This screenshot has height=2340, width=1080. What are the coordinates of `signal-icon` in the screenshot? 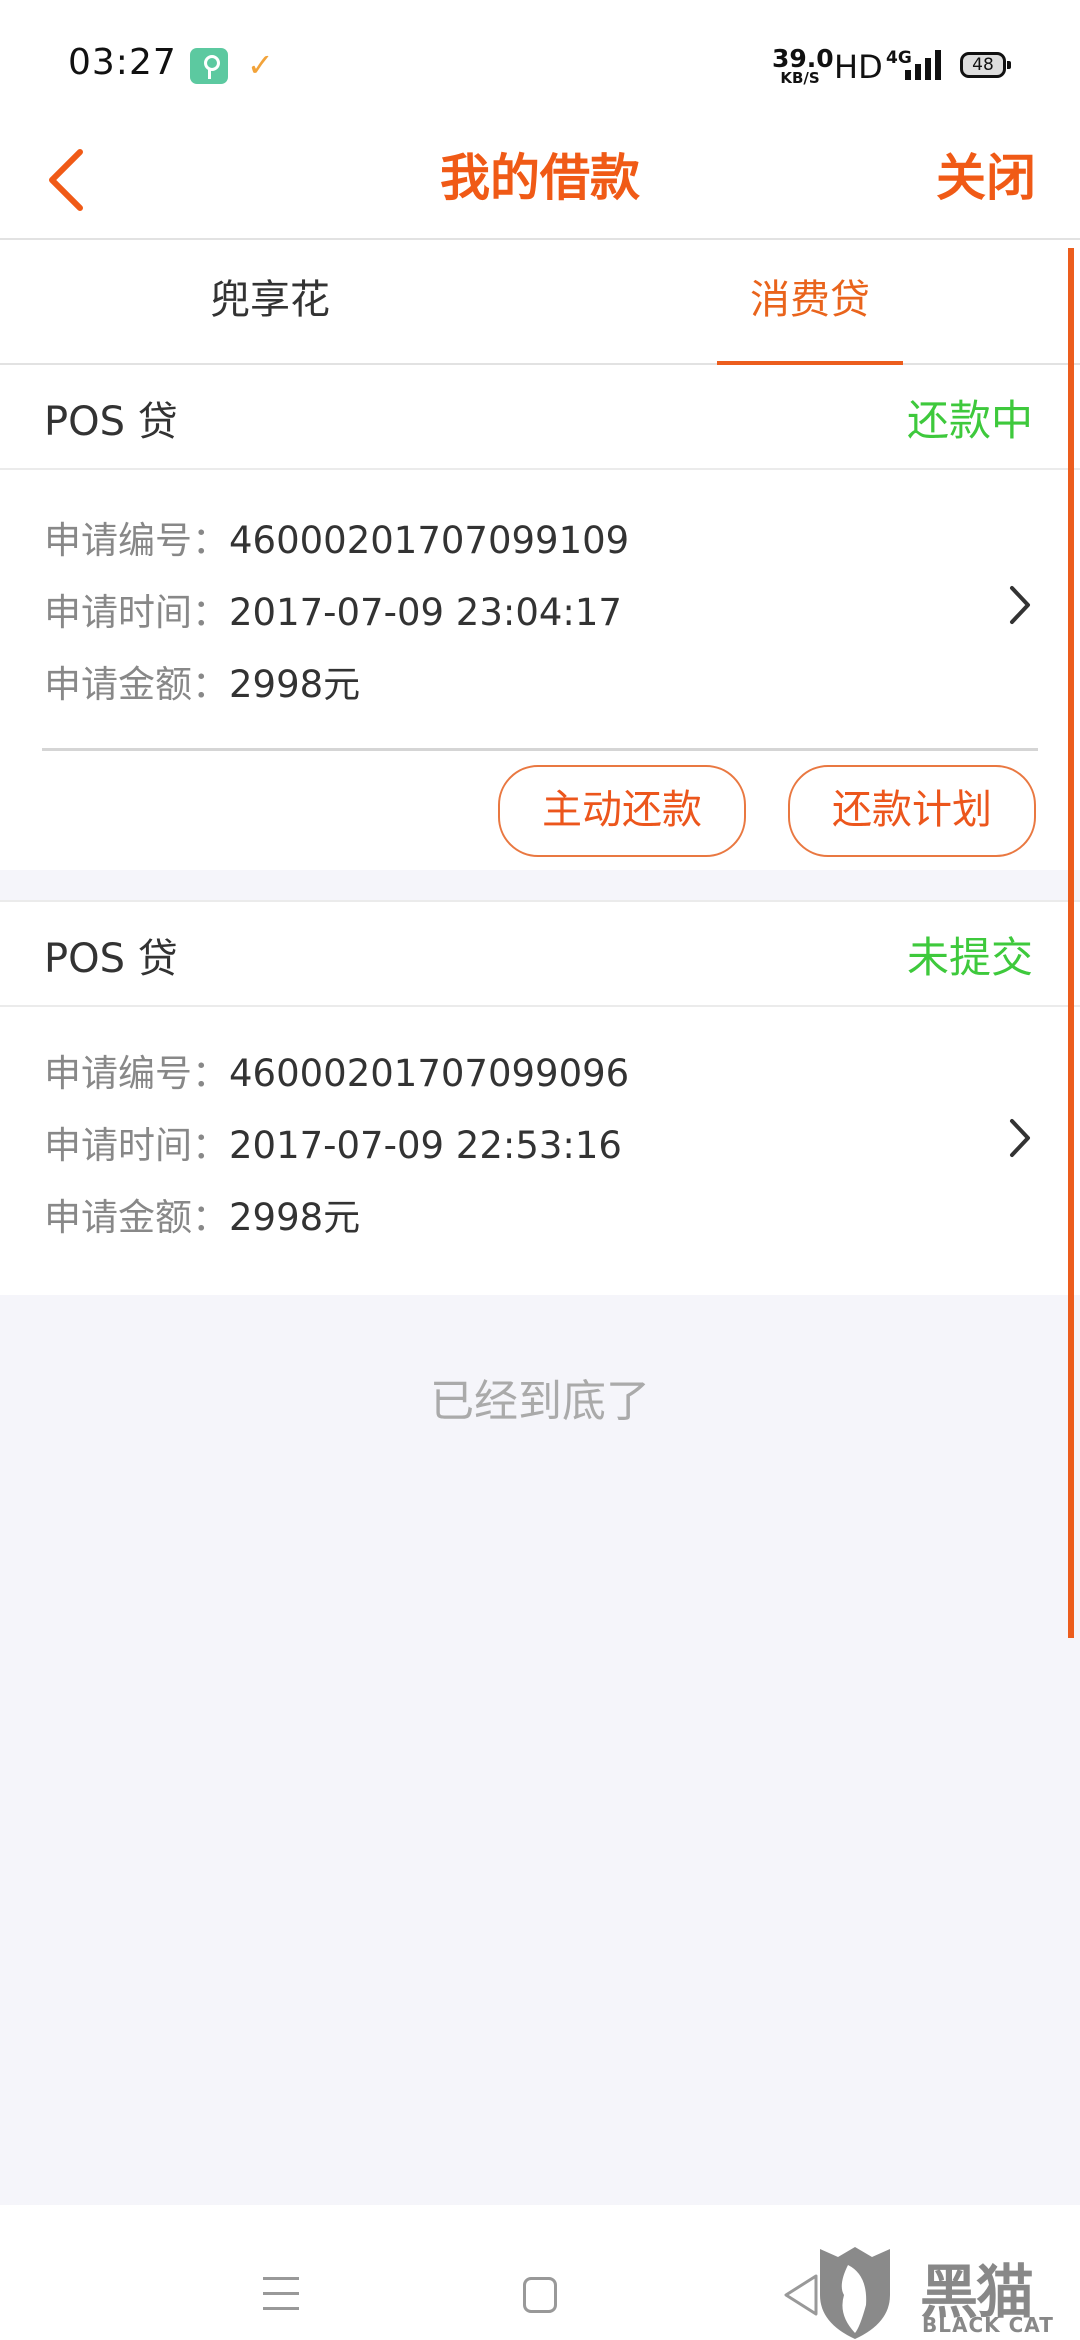 It's located at (925, 65).